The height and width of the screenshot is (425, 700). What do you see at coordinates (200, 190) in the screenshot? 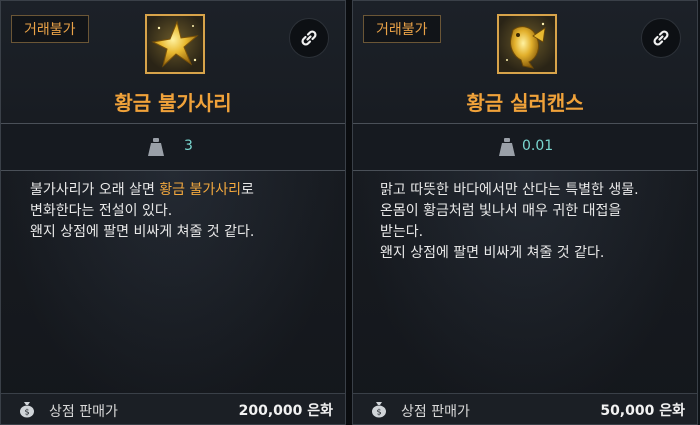
I see `highlight-text: 황금 불가사리` at bounding box center [200, 190].